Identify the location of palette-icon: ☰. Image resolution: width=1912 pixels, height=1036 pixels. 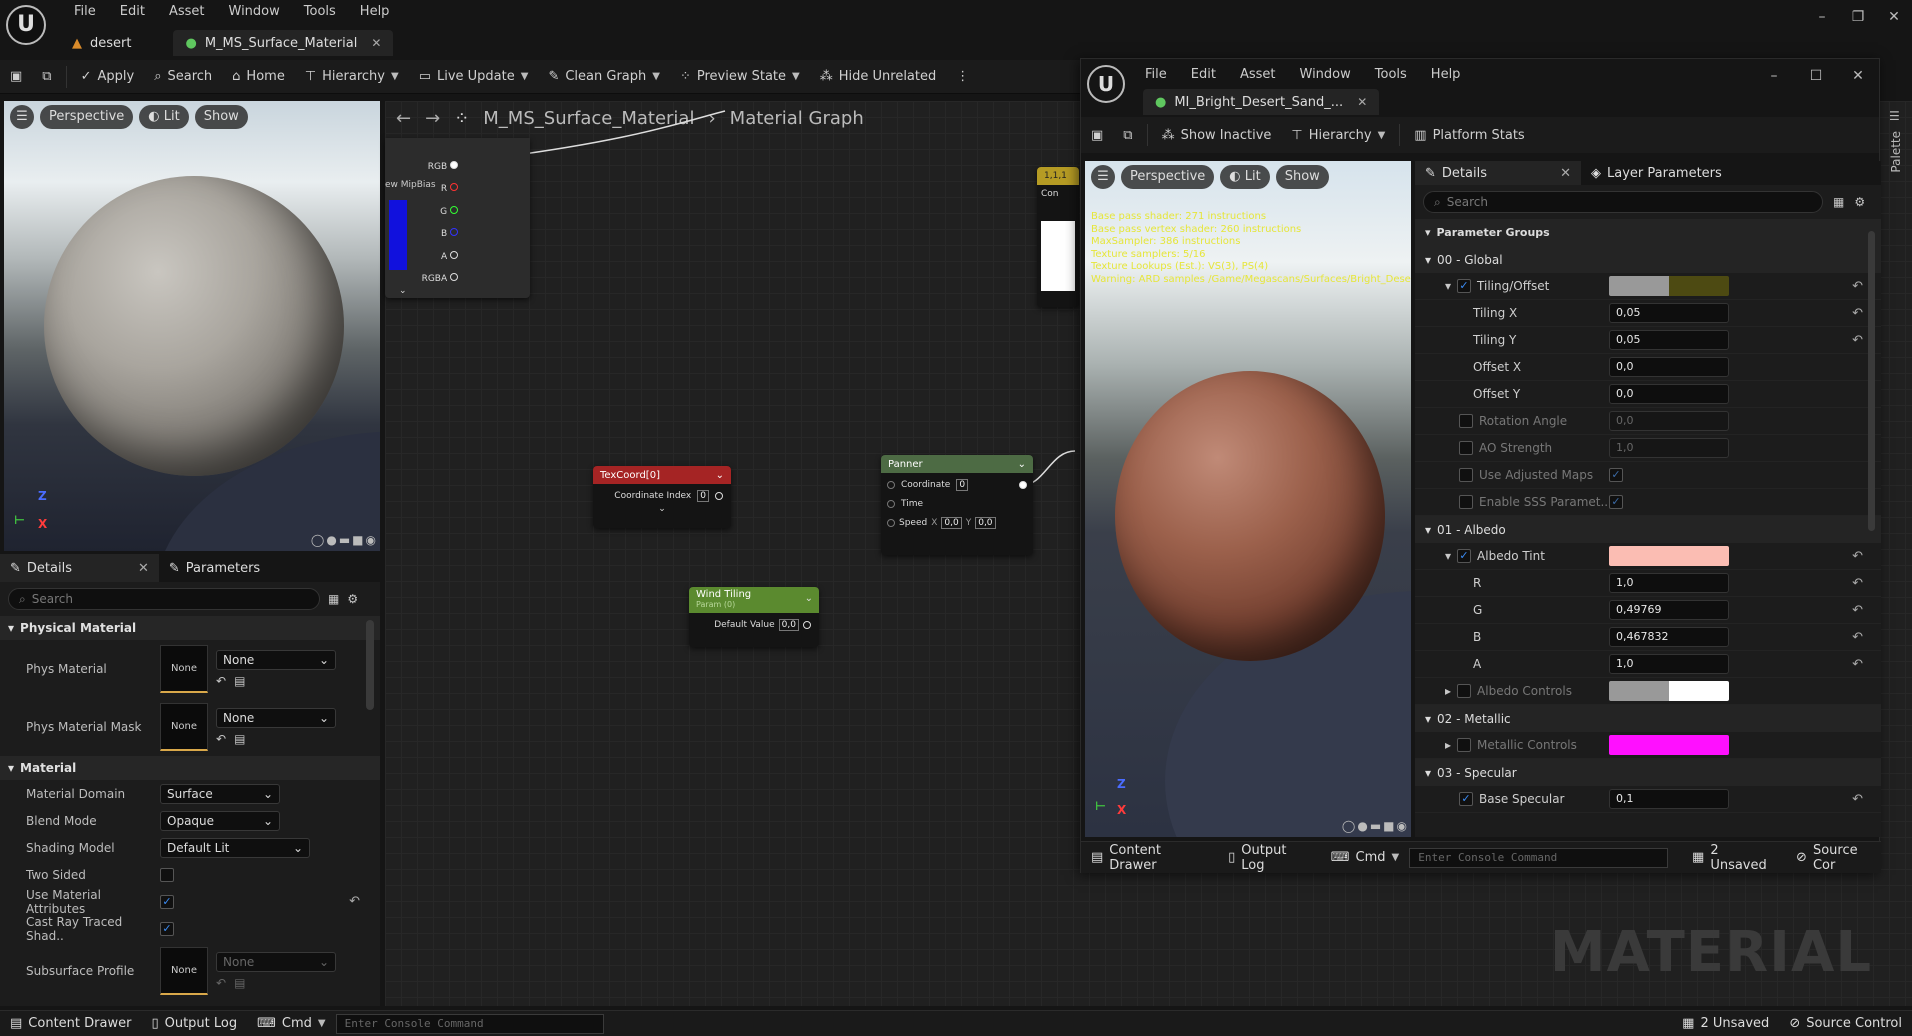
(1896, 116).